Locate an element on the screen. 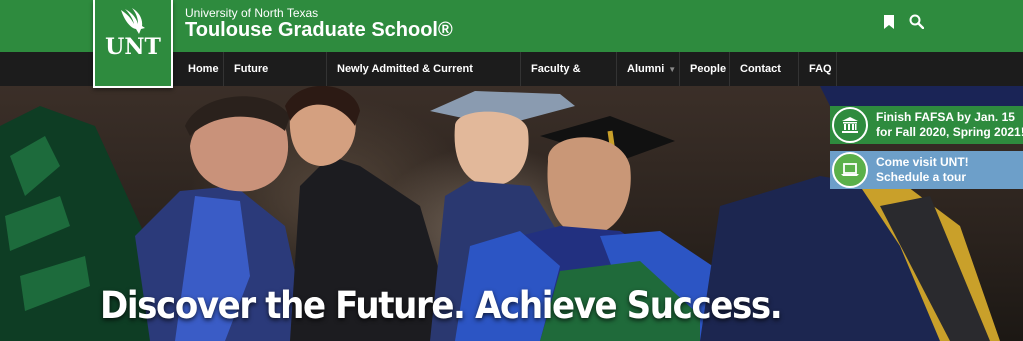 This screenshot has width=1023, height=341. unt-logo: UNT is located at coordinates (133, 44).